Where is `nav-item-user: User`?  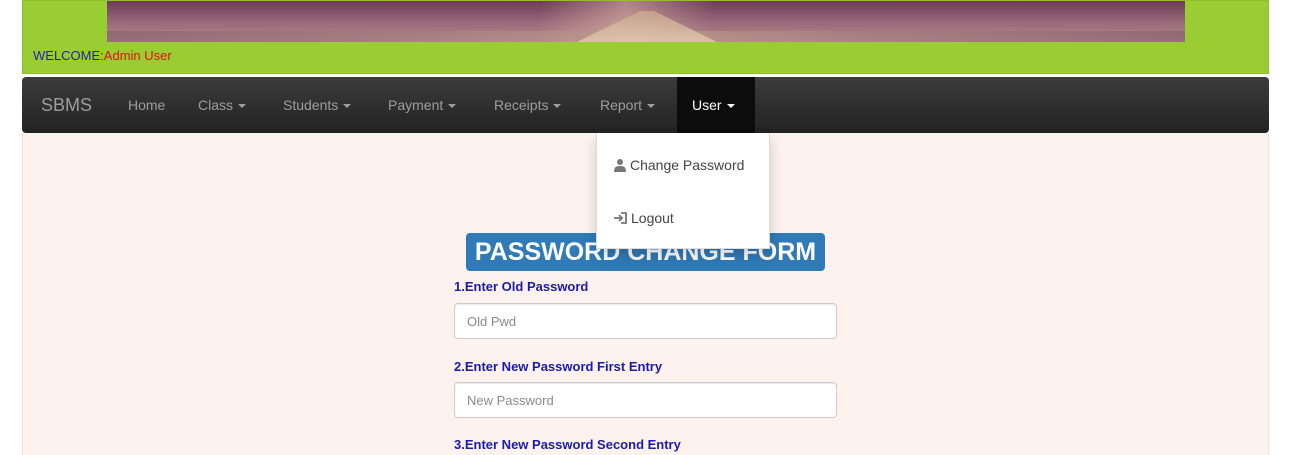 nav-item-user: User is located at coordinates (716, 105).